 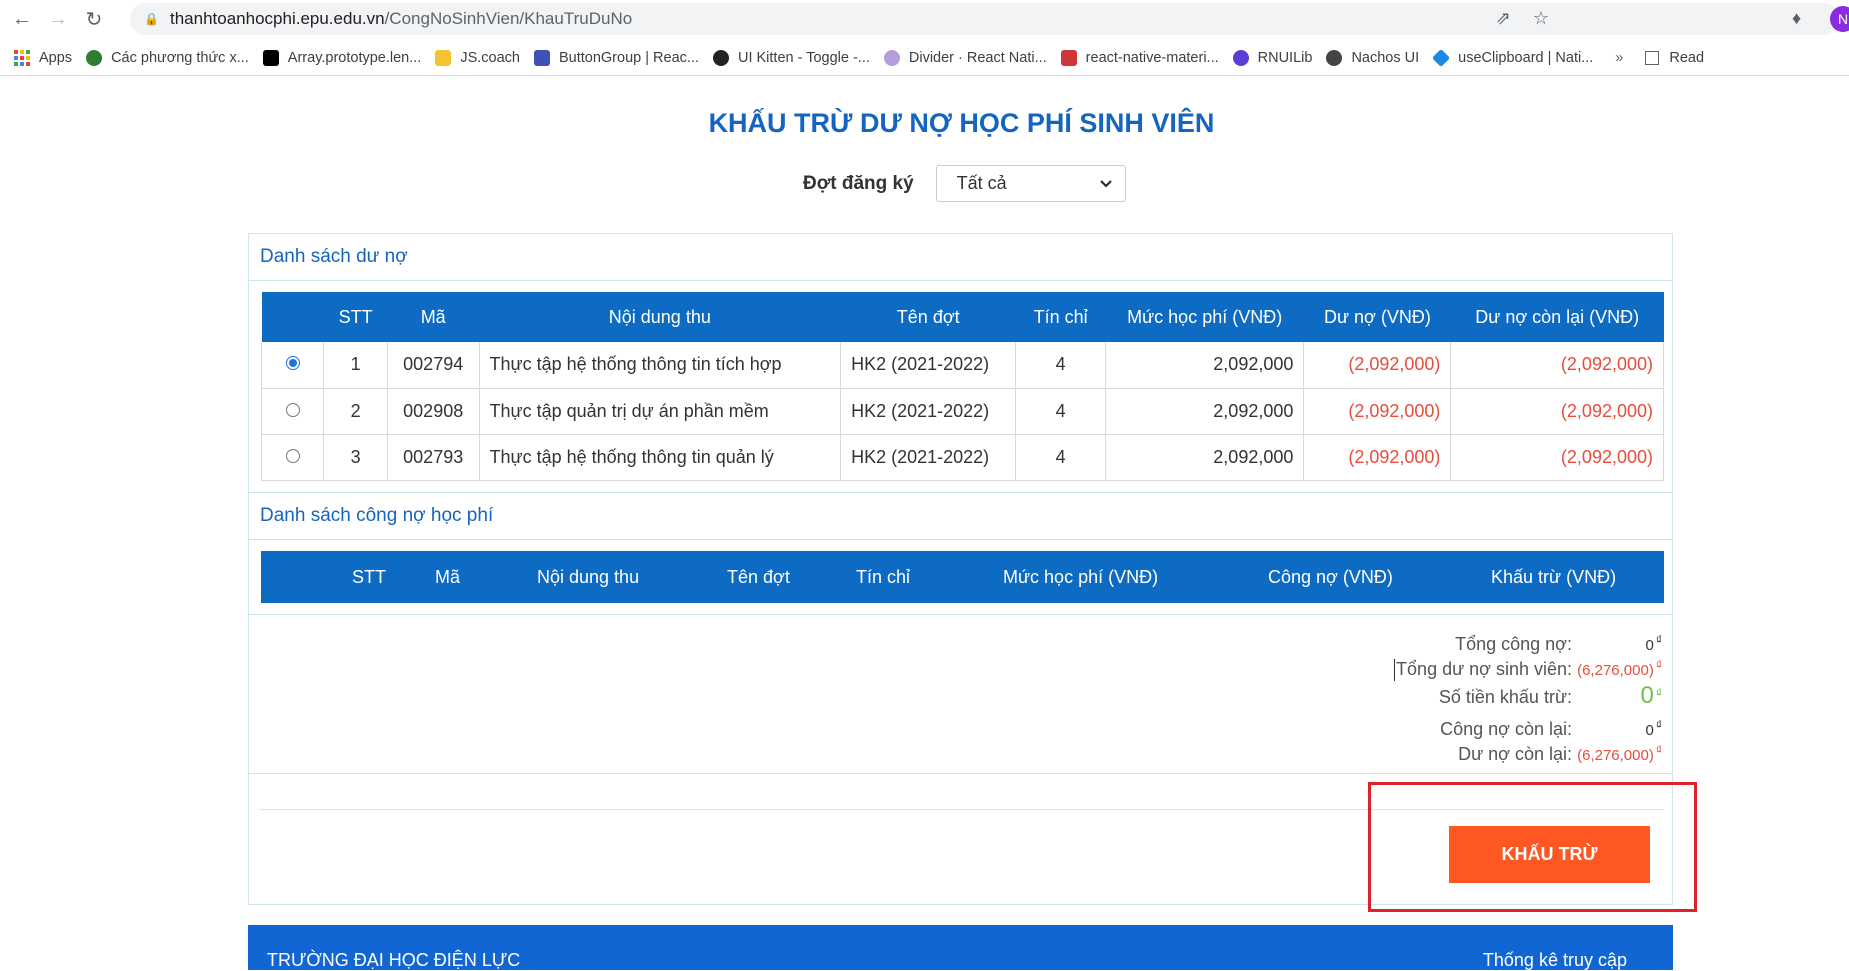 I want to click on lock-icon: 🔒, so click(x=151, y=19).